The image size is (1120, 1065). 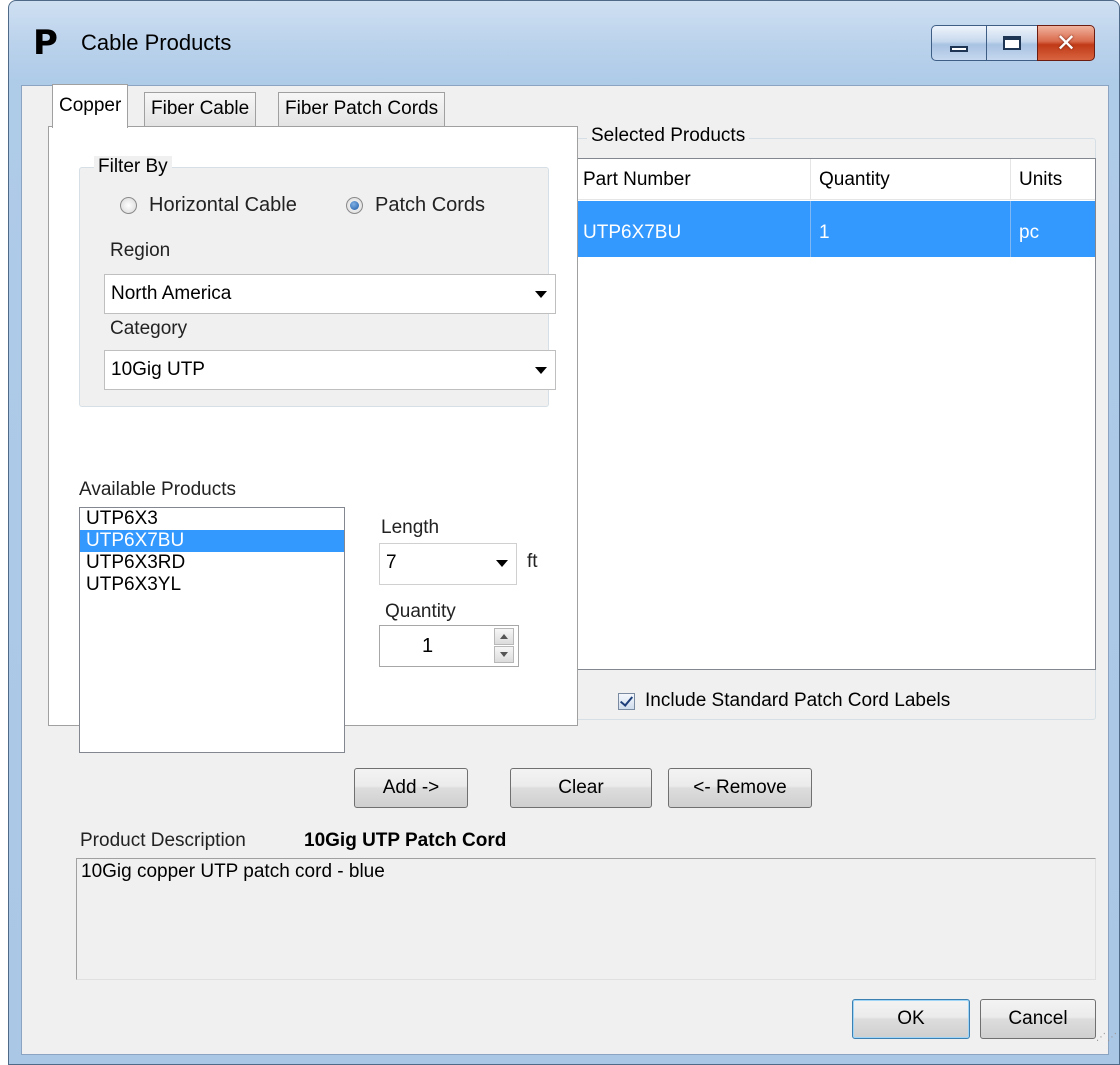 I want to click on include-labels-checkbox: Include Standard Patch Cord Labels, so click(x=784, y=701).